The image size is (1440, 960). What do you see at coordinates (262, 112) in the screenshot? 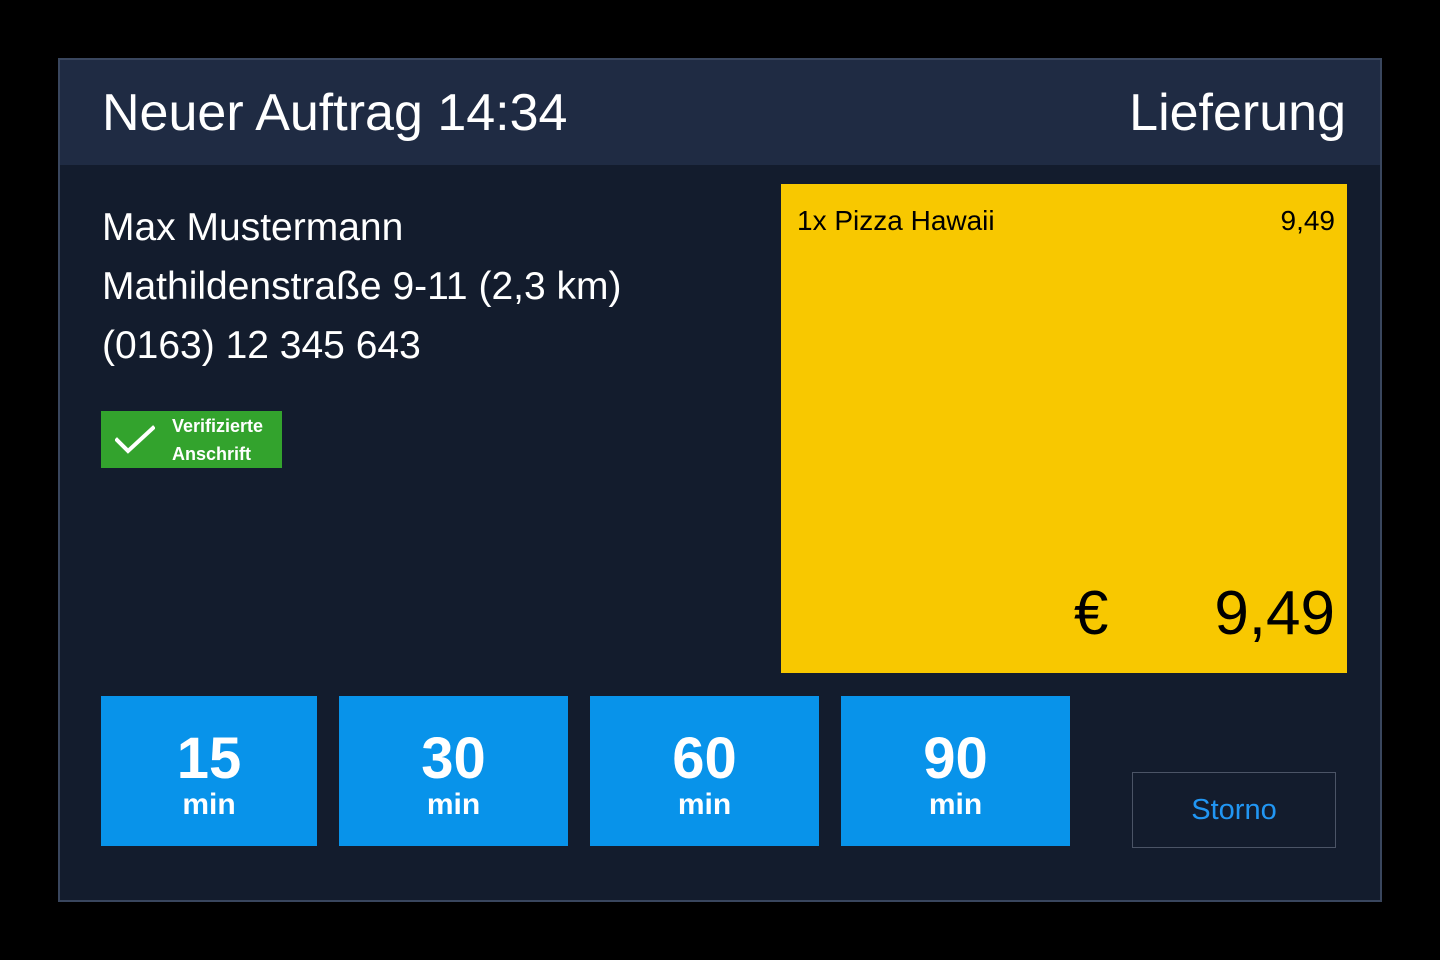
I see `order-title-label: Neuer Auftrag` at bounding box center [262, 112].